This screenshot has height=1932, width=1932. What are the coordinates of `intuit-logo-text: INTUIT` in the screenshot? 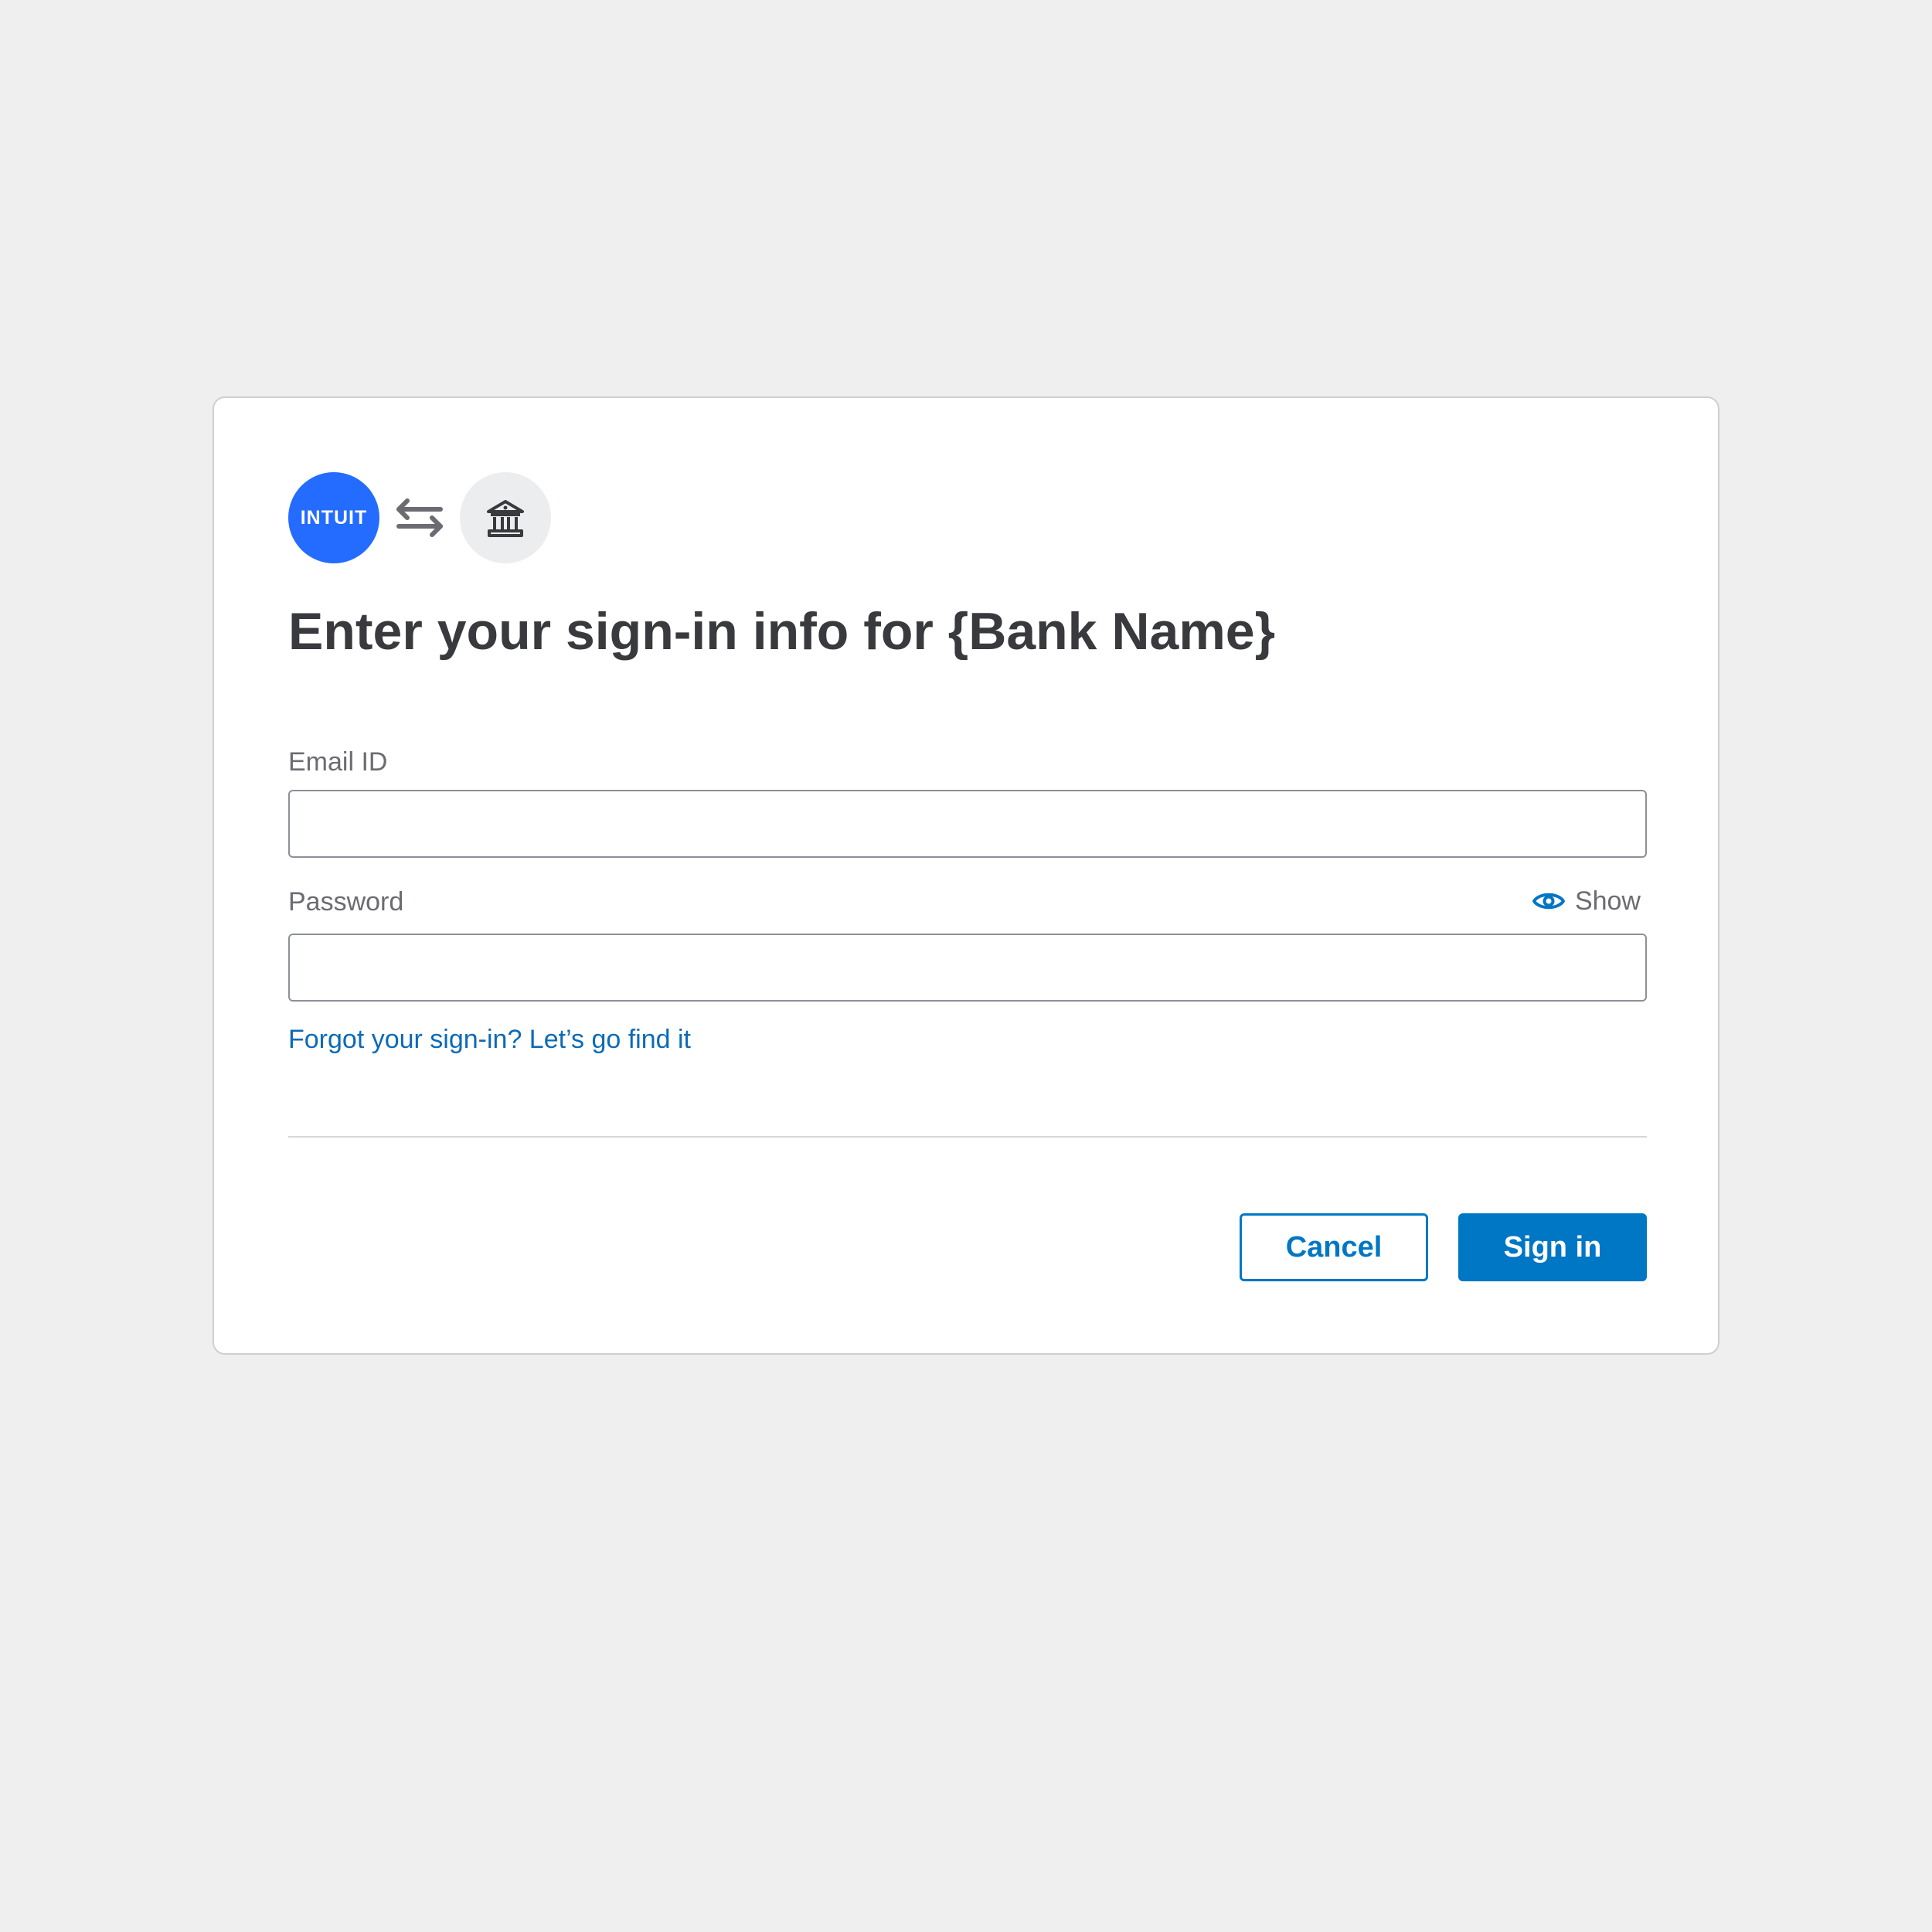 It's located at (334, 517).